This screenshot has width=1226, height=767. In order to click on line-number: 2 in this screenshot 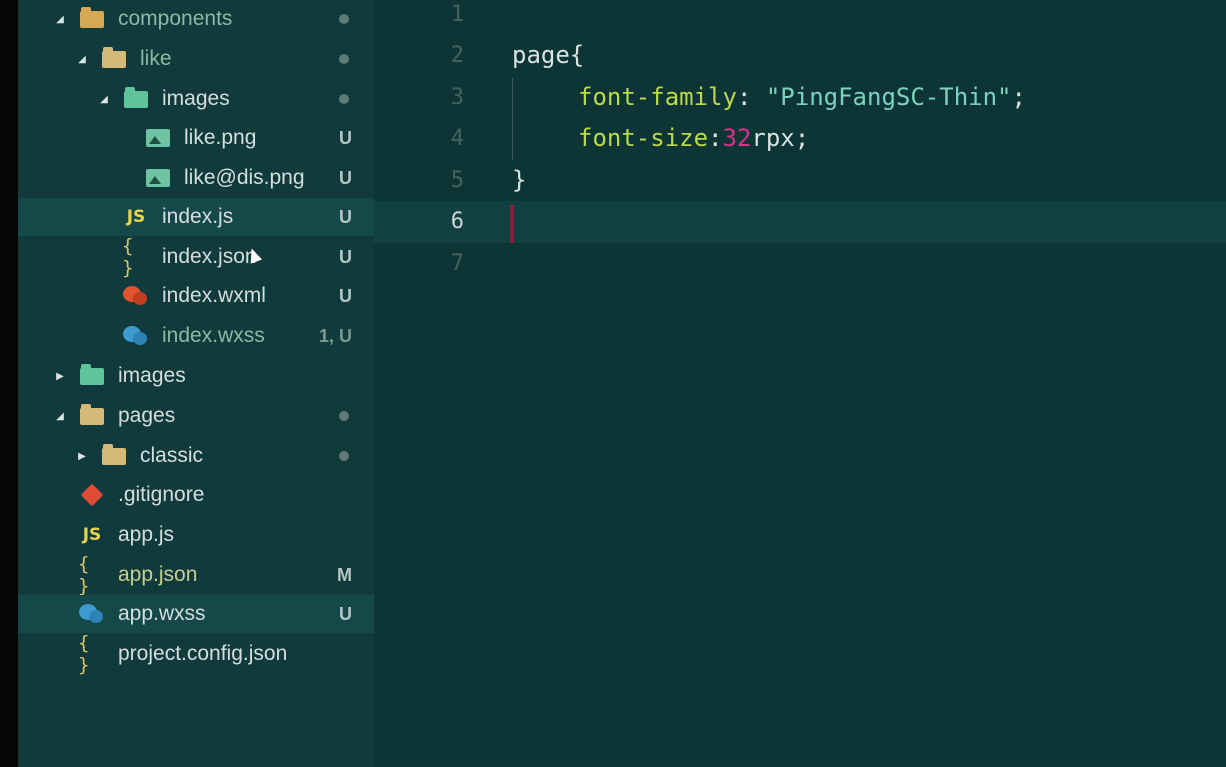, I will do `click(457, 55)`.